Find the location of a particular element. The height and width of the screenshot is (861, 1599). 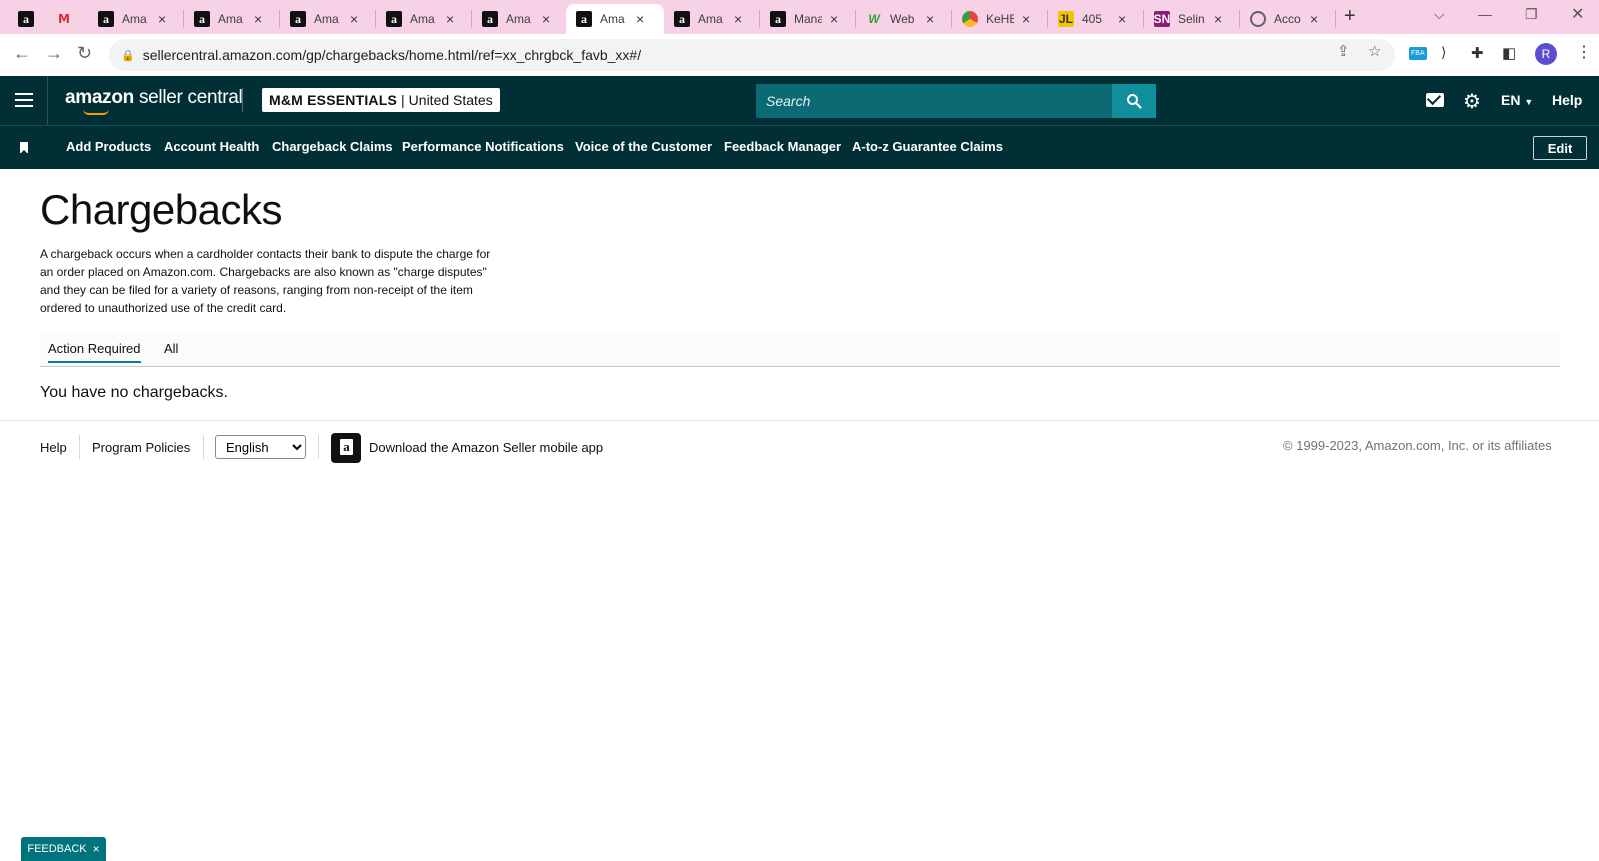

nav-performance-notifications: Performance Notifications is located at coordinates (483, 146).